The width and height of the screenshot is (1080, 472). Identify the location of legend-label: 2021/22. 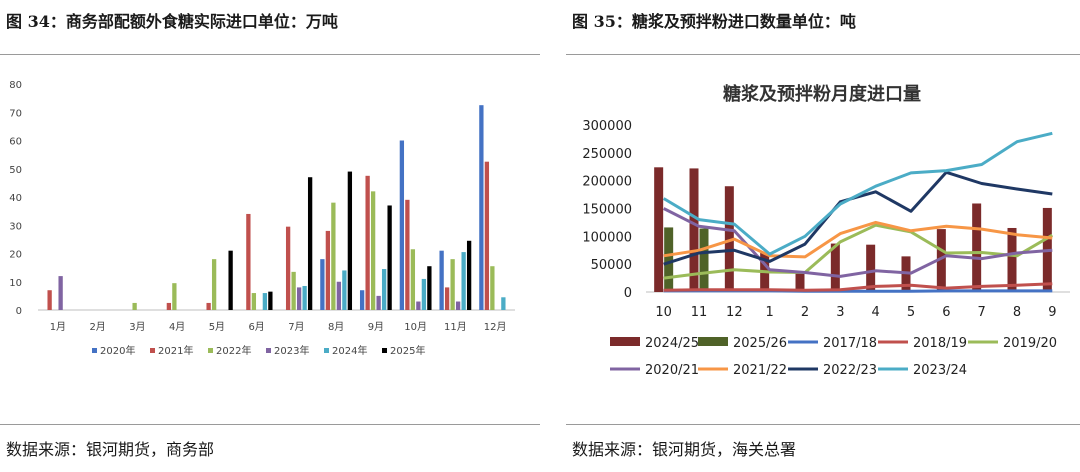
(760, 370).